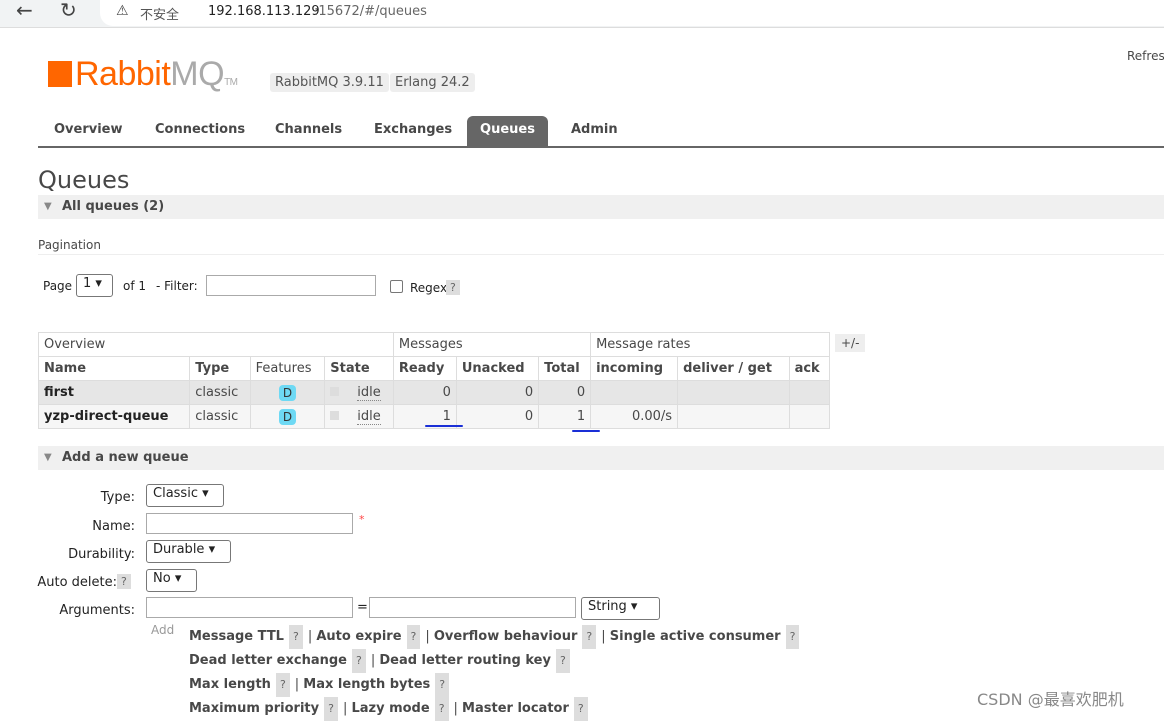 The height and width of the screenshot is (721, 1164). Describe the element at coordinates (117, 497) in the screenshot. I see `type-label: Type:` at that location.